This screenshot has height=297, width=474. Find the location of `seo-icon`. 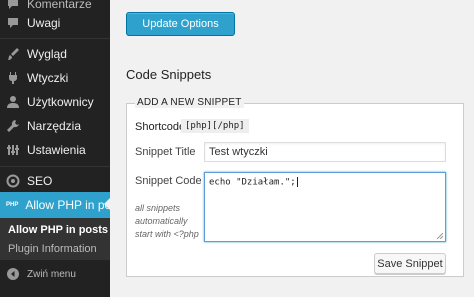

seo-icon is located at coordinates (13, 181).